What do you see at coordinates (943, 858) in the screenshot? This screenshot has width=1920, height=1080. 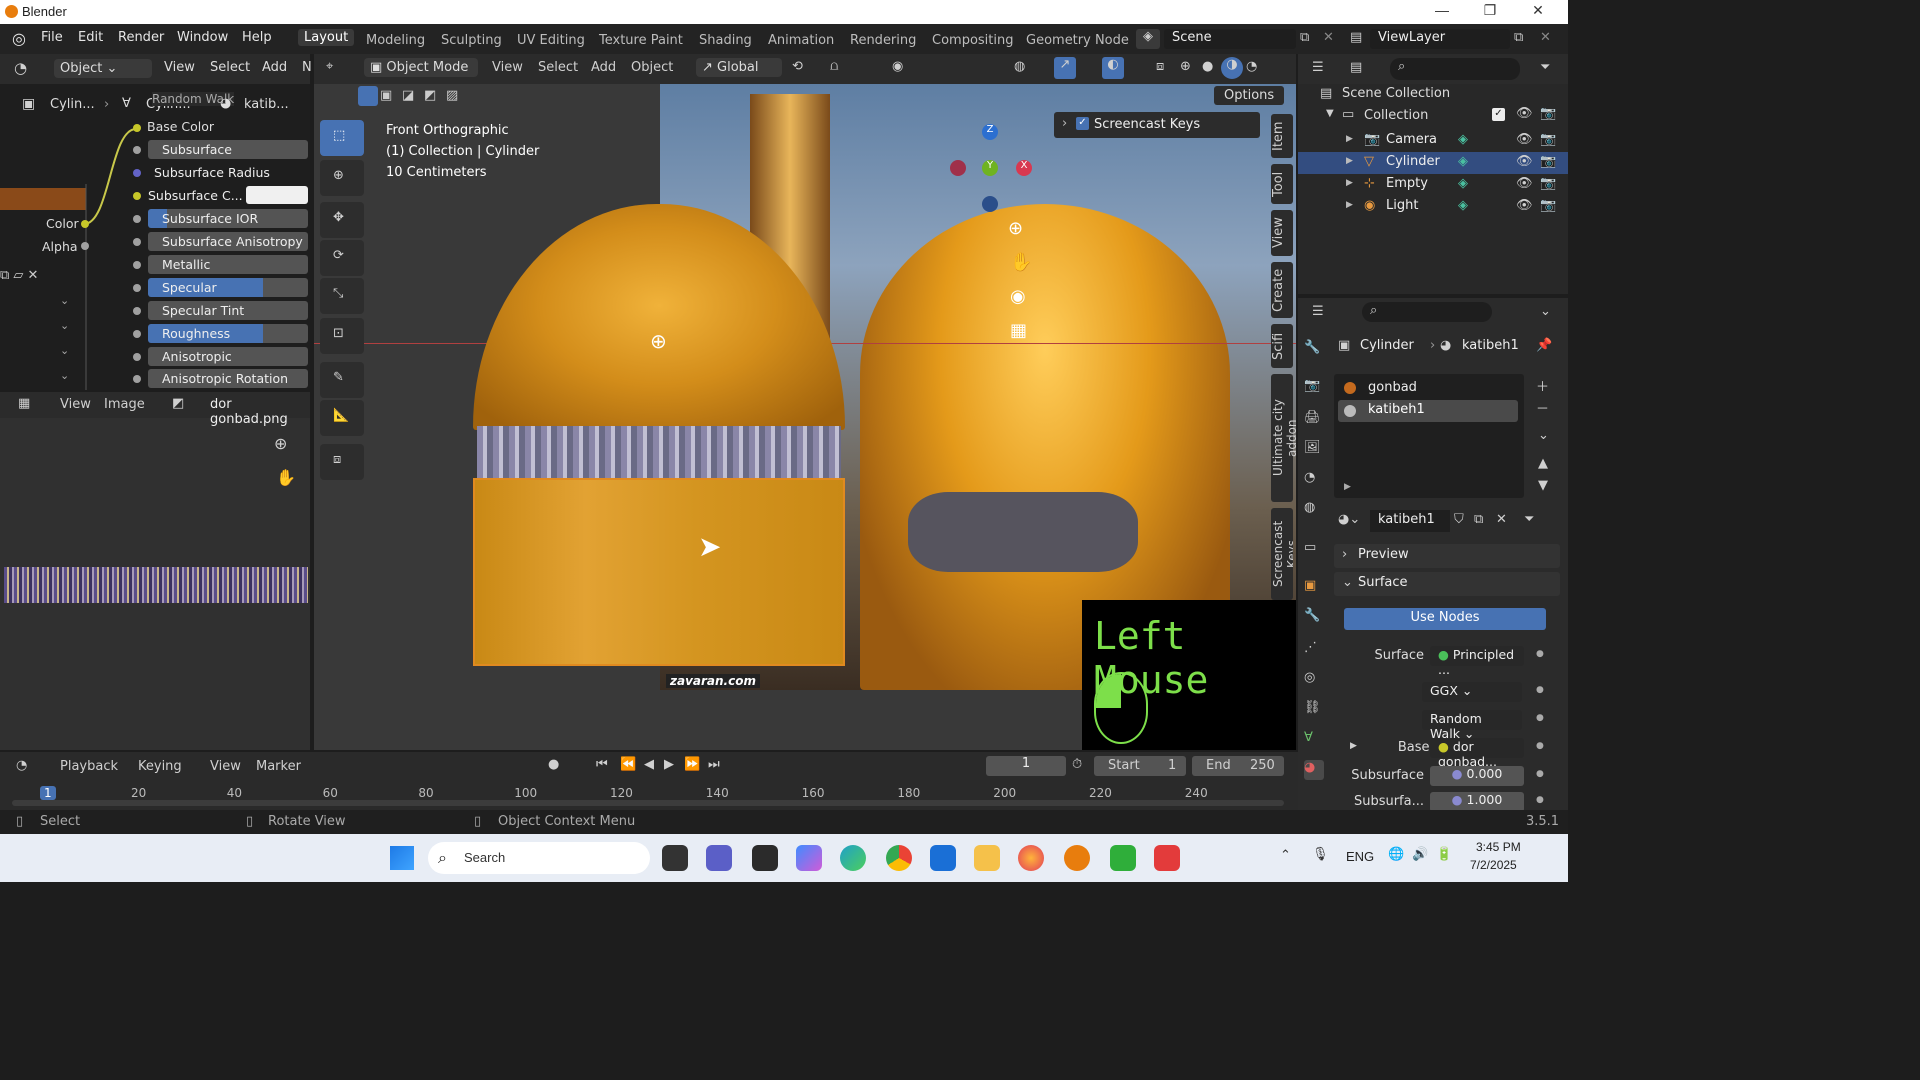 I see `store-icon` at bounding box center [943, 858].